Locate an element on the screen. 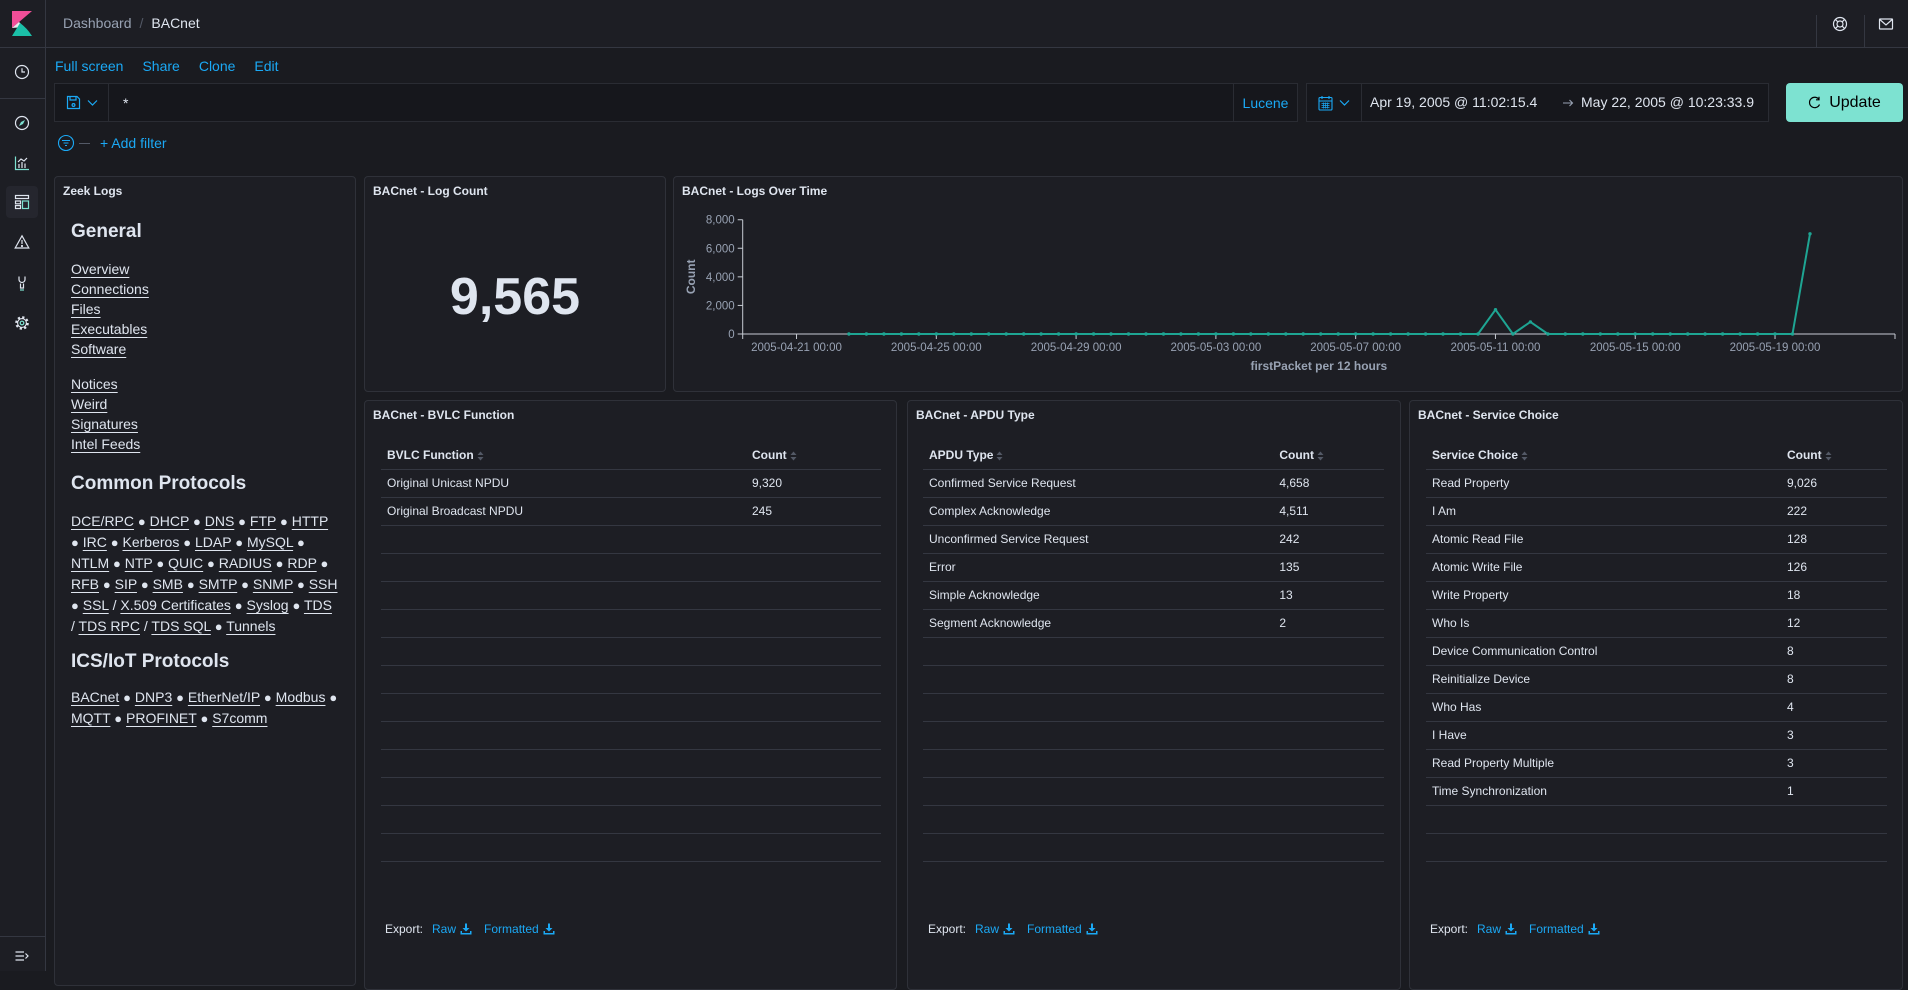 This screenshot has width=1908, height=990. protocol-link: SNMP is located at coordinates (273, 584).